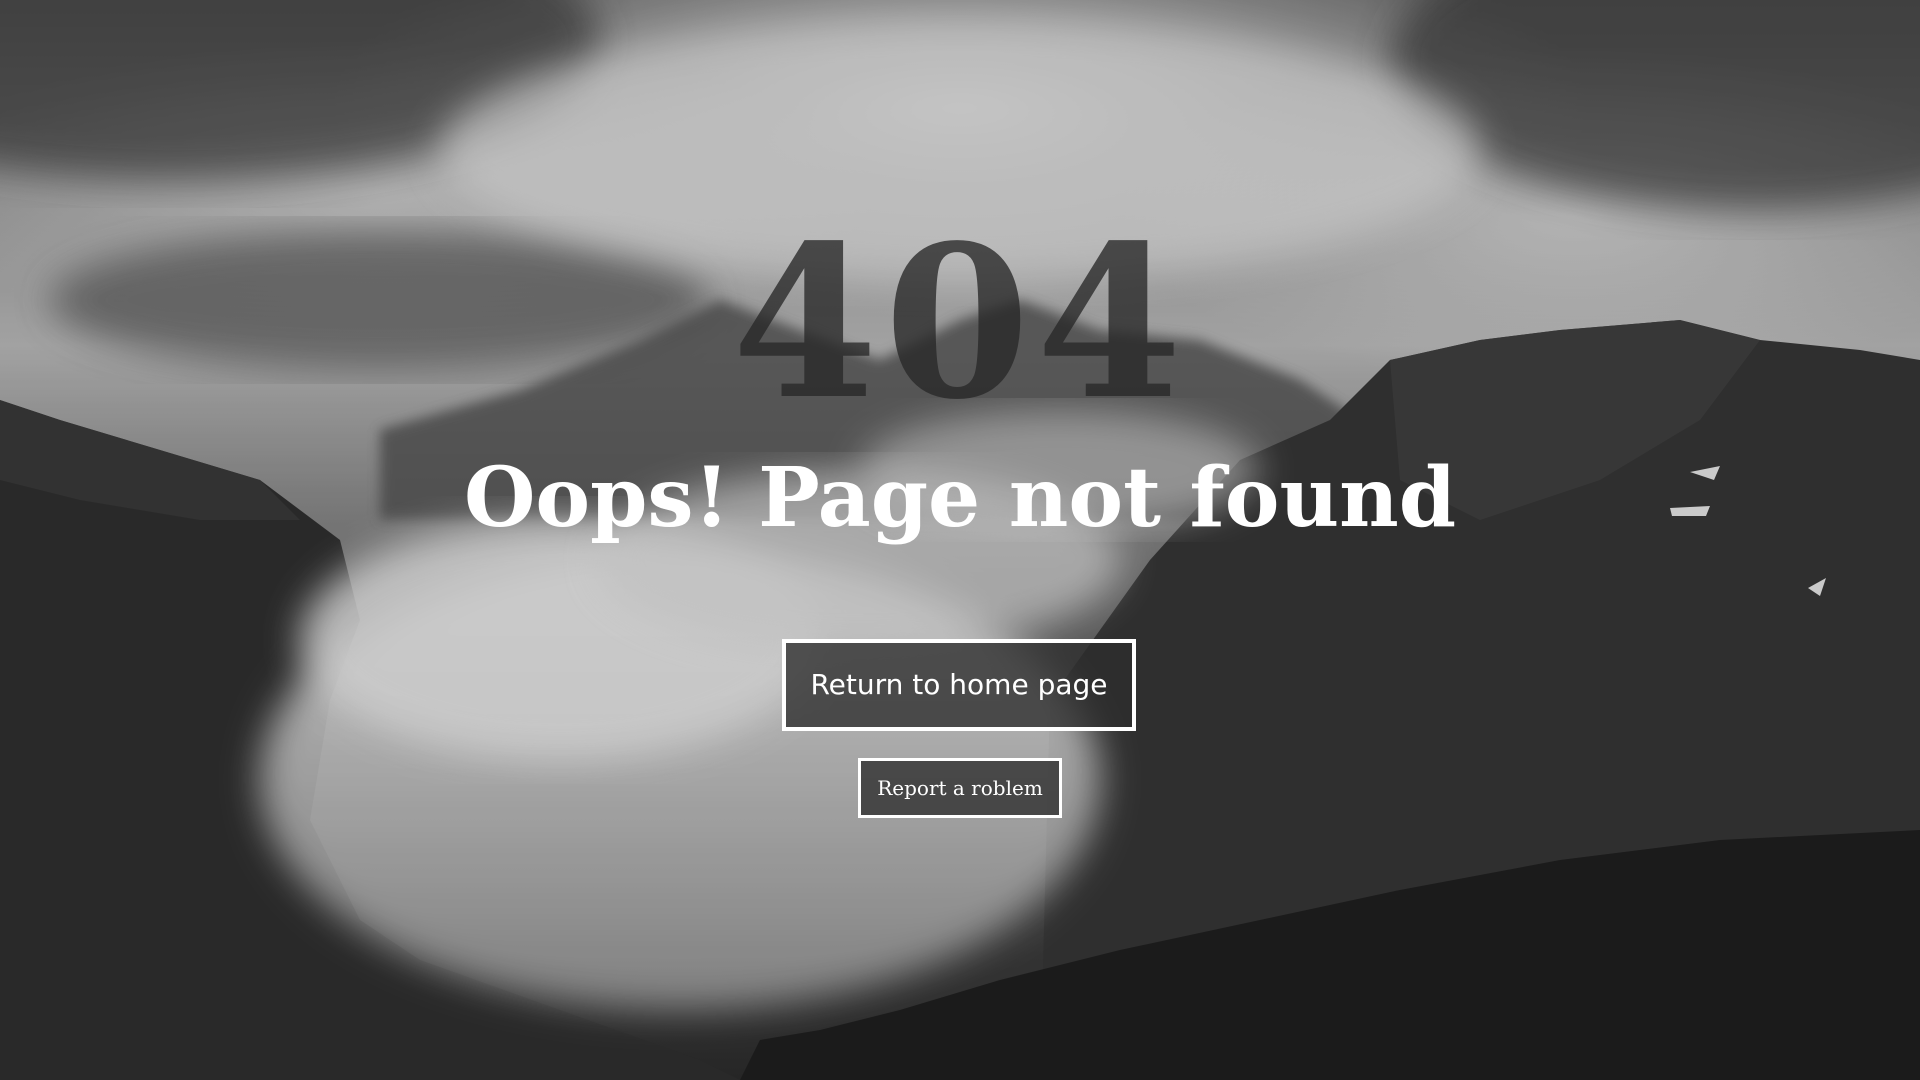 The image size is (1920, 1080). I want to click on report-problem-button: Report a roblem, so click(960, 788).